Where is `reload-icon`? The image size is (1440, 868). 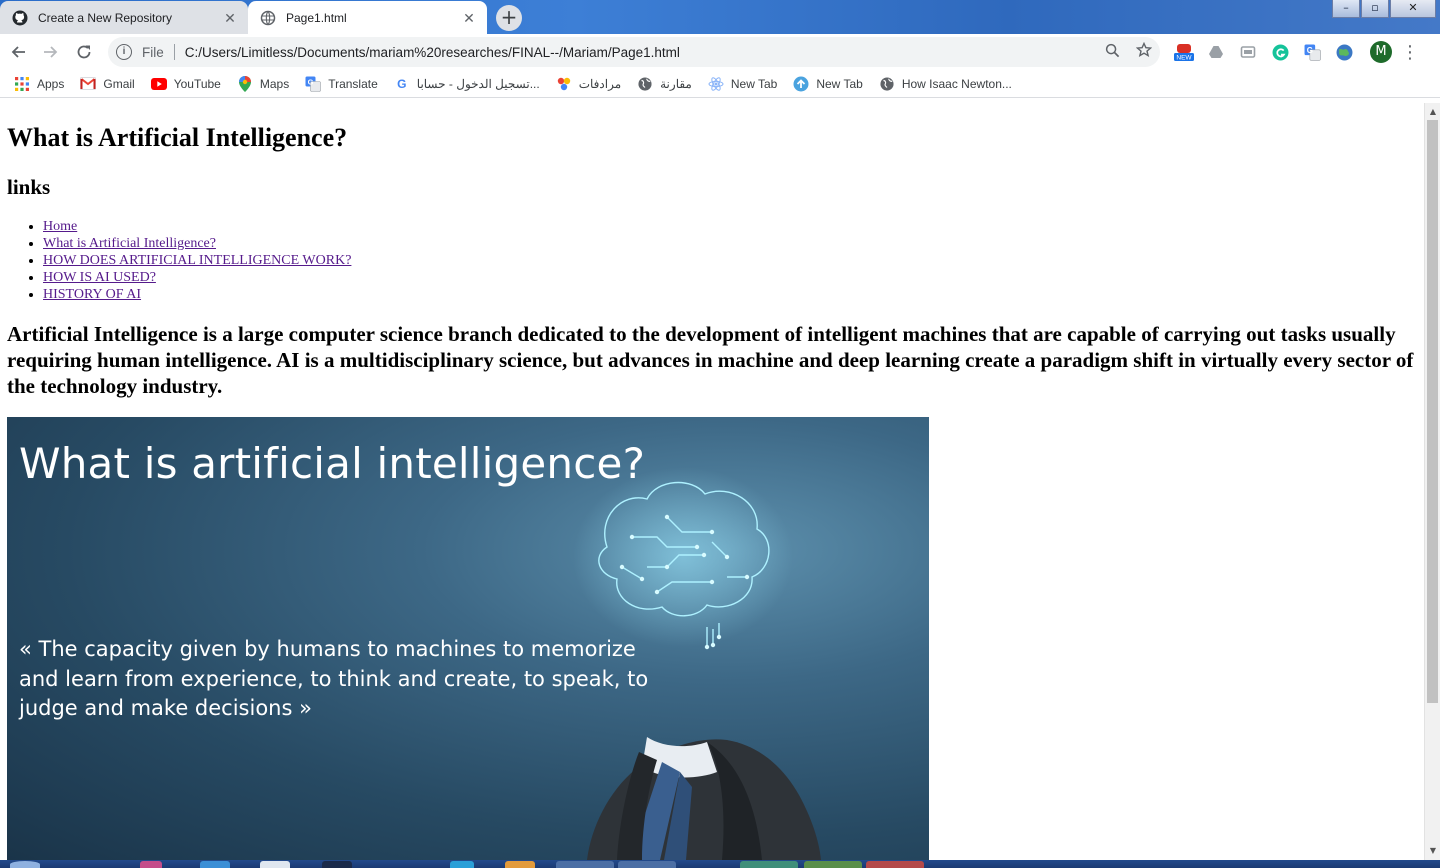
reload-icon is located at coordinates (84, 52).